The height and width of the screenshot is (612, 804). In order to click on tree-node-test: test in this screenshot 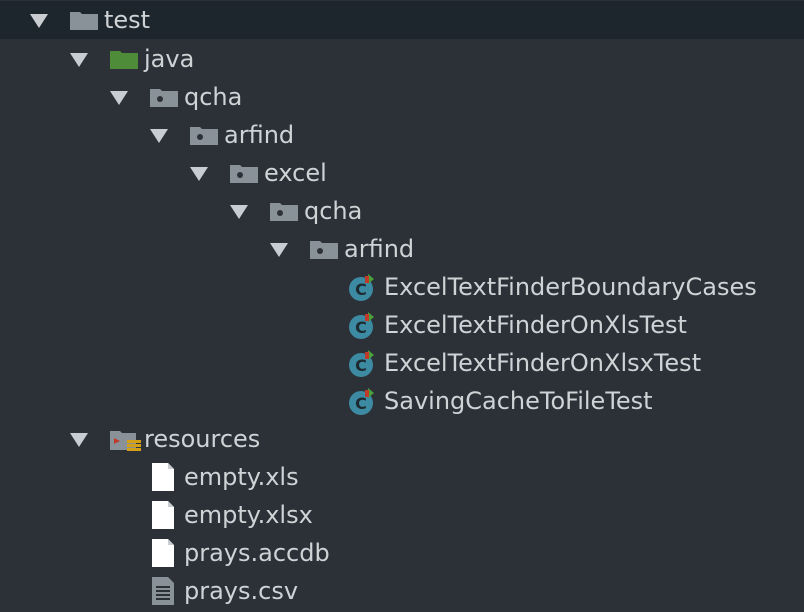, I will do `click(402, 20)`.